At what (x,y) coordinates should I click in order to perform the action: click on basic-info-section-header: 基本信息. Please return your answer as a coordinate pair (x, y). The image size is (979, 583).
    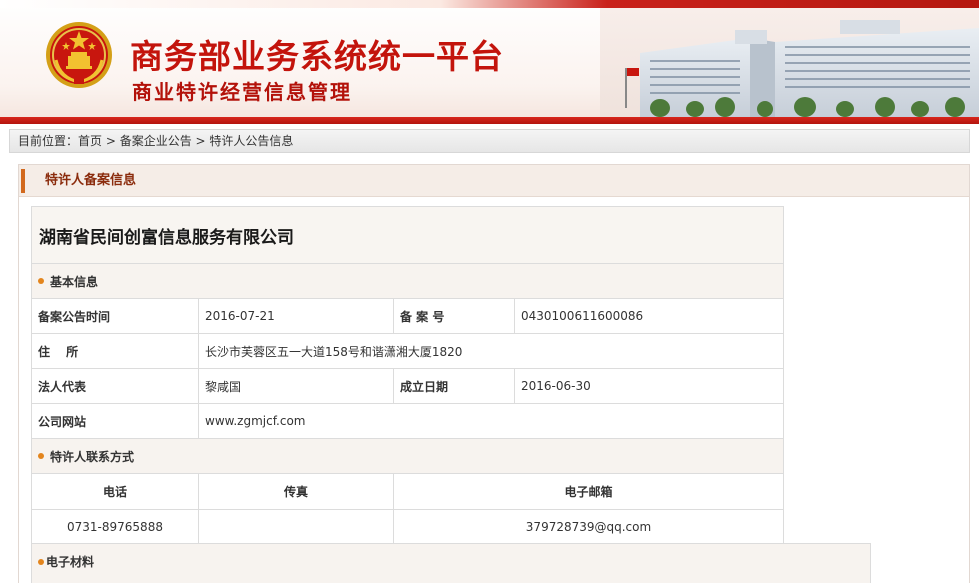
    Looking at the image, I should click on (407, 281).